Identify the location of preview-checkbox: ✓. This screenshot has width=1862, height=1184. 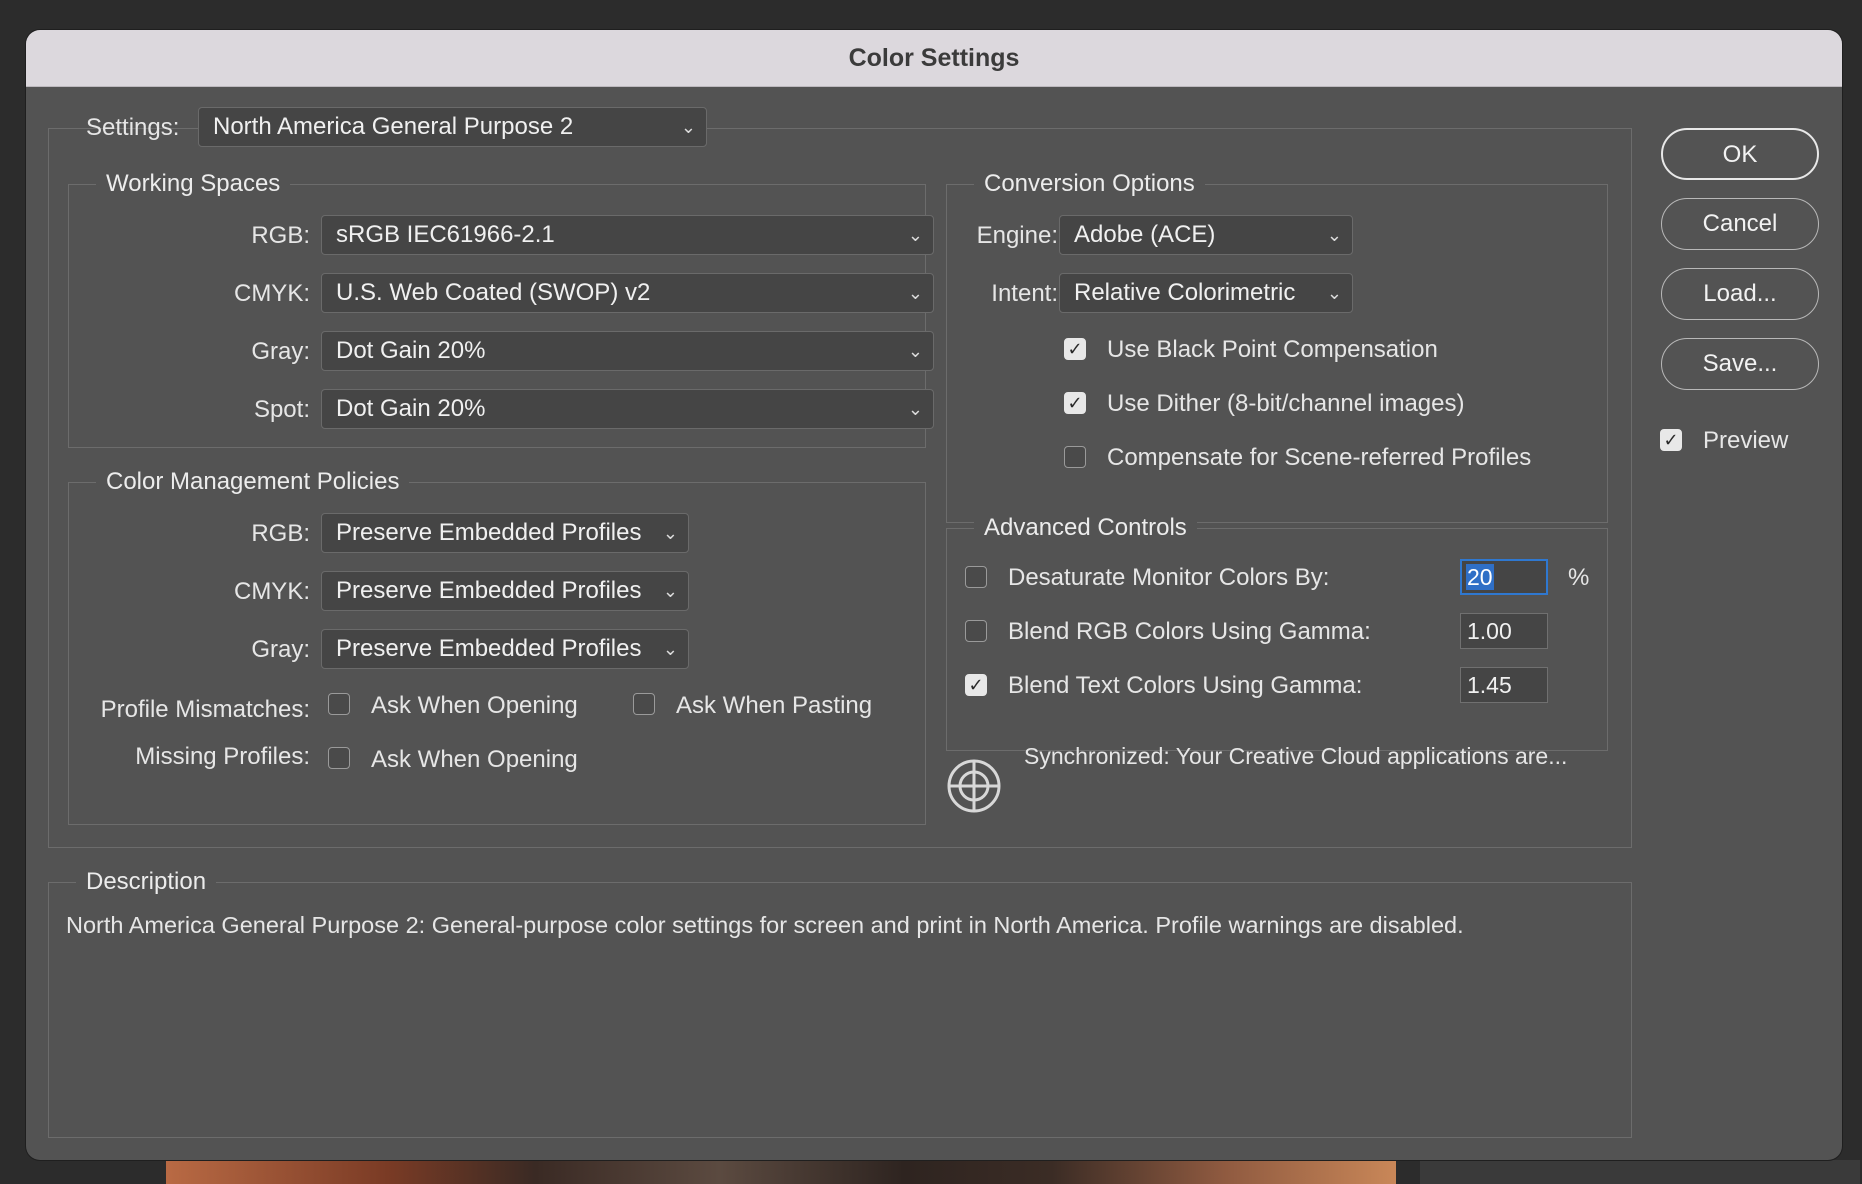
(1671, 440).